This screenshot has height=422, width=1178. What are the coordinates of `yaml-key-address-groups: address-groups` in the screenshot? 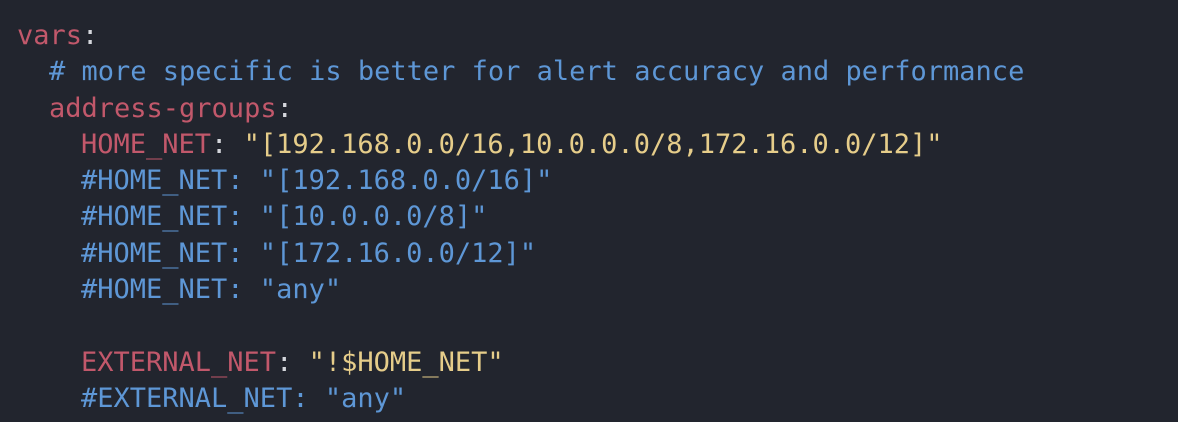 It's located at (163, 108).